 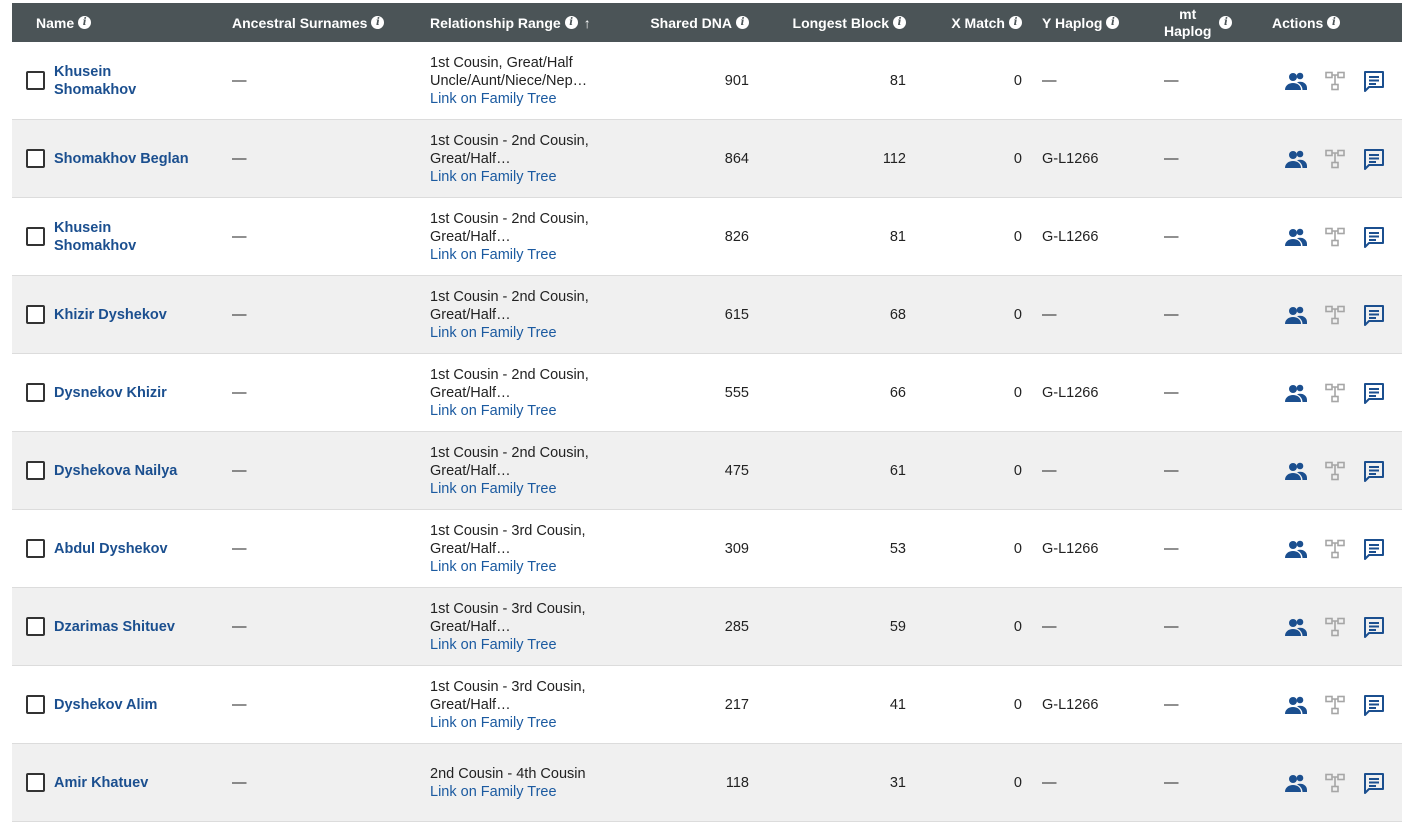 I want to click on column-header-mt-haplog: mt Haplog i, so click(x=1198, y=22).